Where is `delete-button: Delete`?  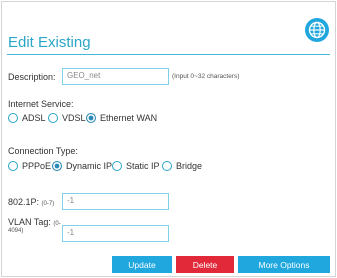 delete-button: Delete is located at coordinates (205, 264).